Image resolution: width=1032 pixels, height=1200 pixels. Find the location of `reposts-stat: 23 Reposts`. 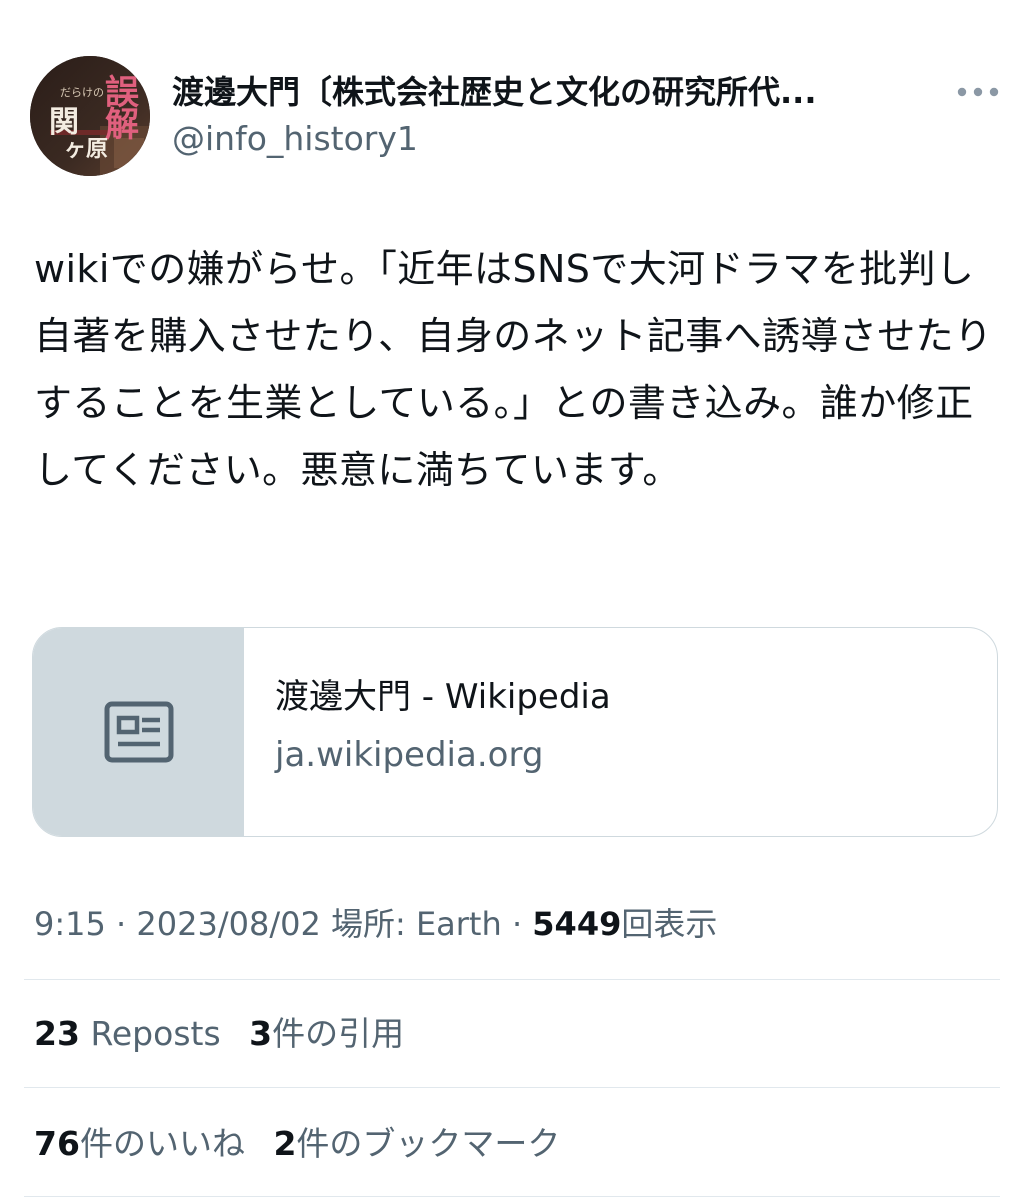

reposts-stat: 23 Reposts is located at coordinates (127, 1034).